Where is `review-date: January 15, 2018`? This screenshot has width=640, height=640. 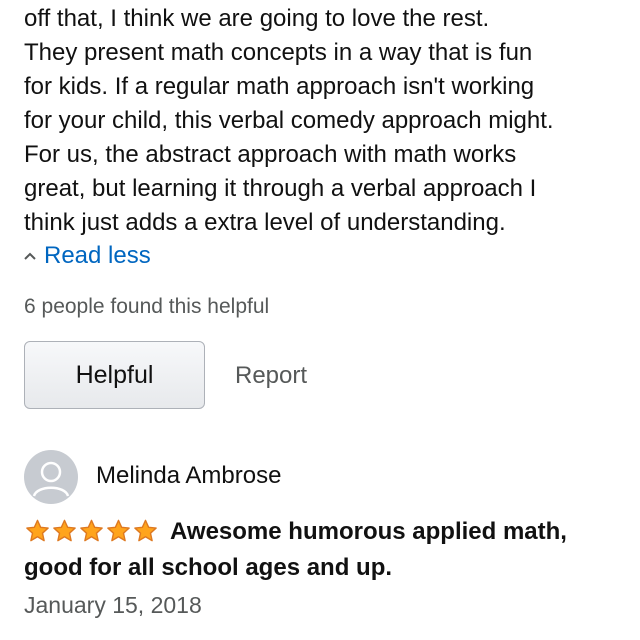
review-date: January 15, 2018 is located at coordinates (113, 605).